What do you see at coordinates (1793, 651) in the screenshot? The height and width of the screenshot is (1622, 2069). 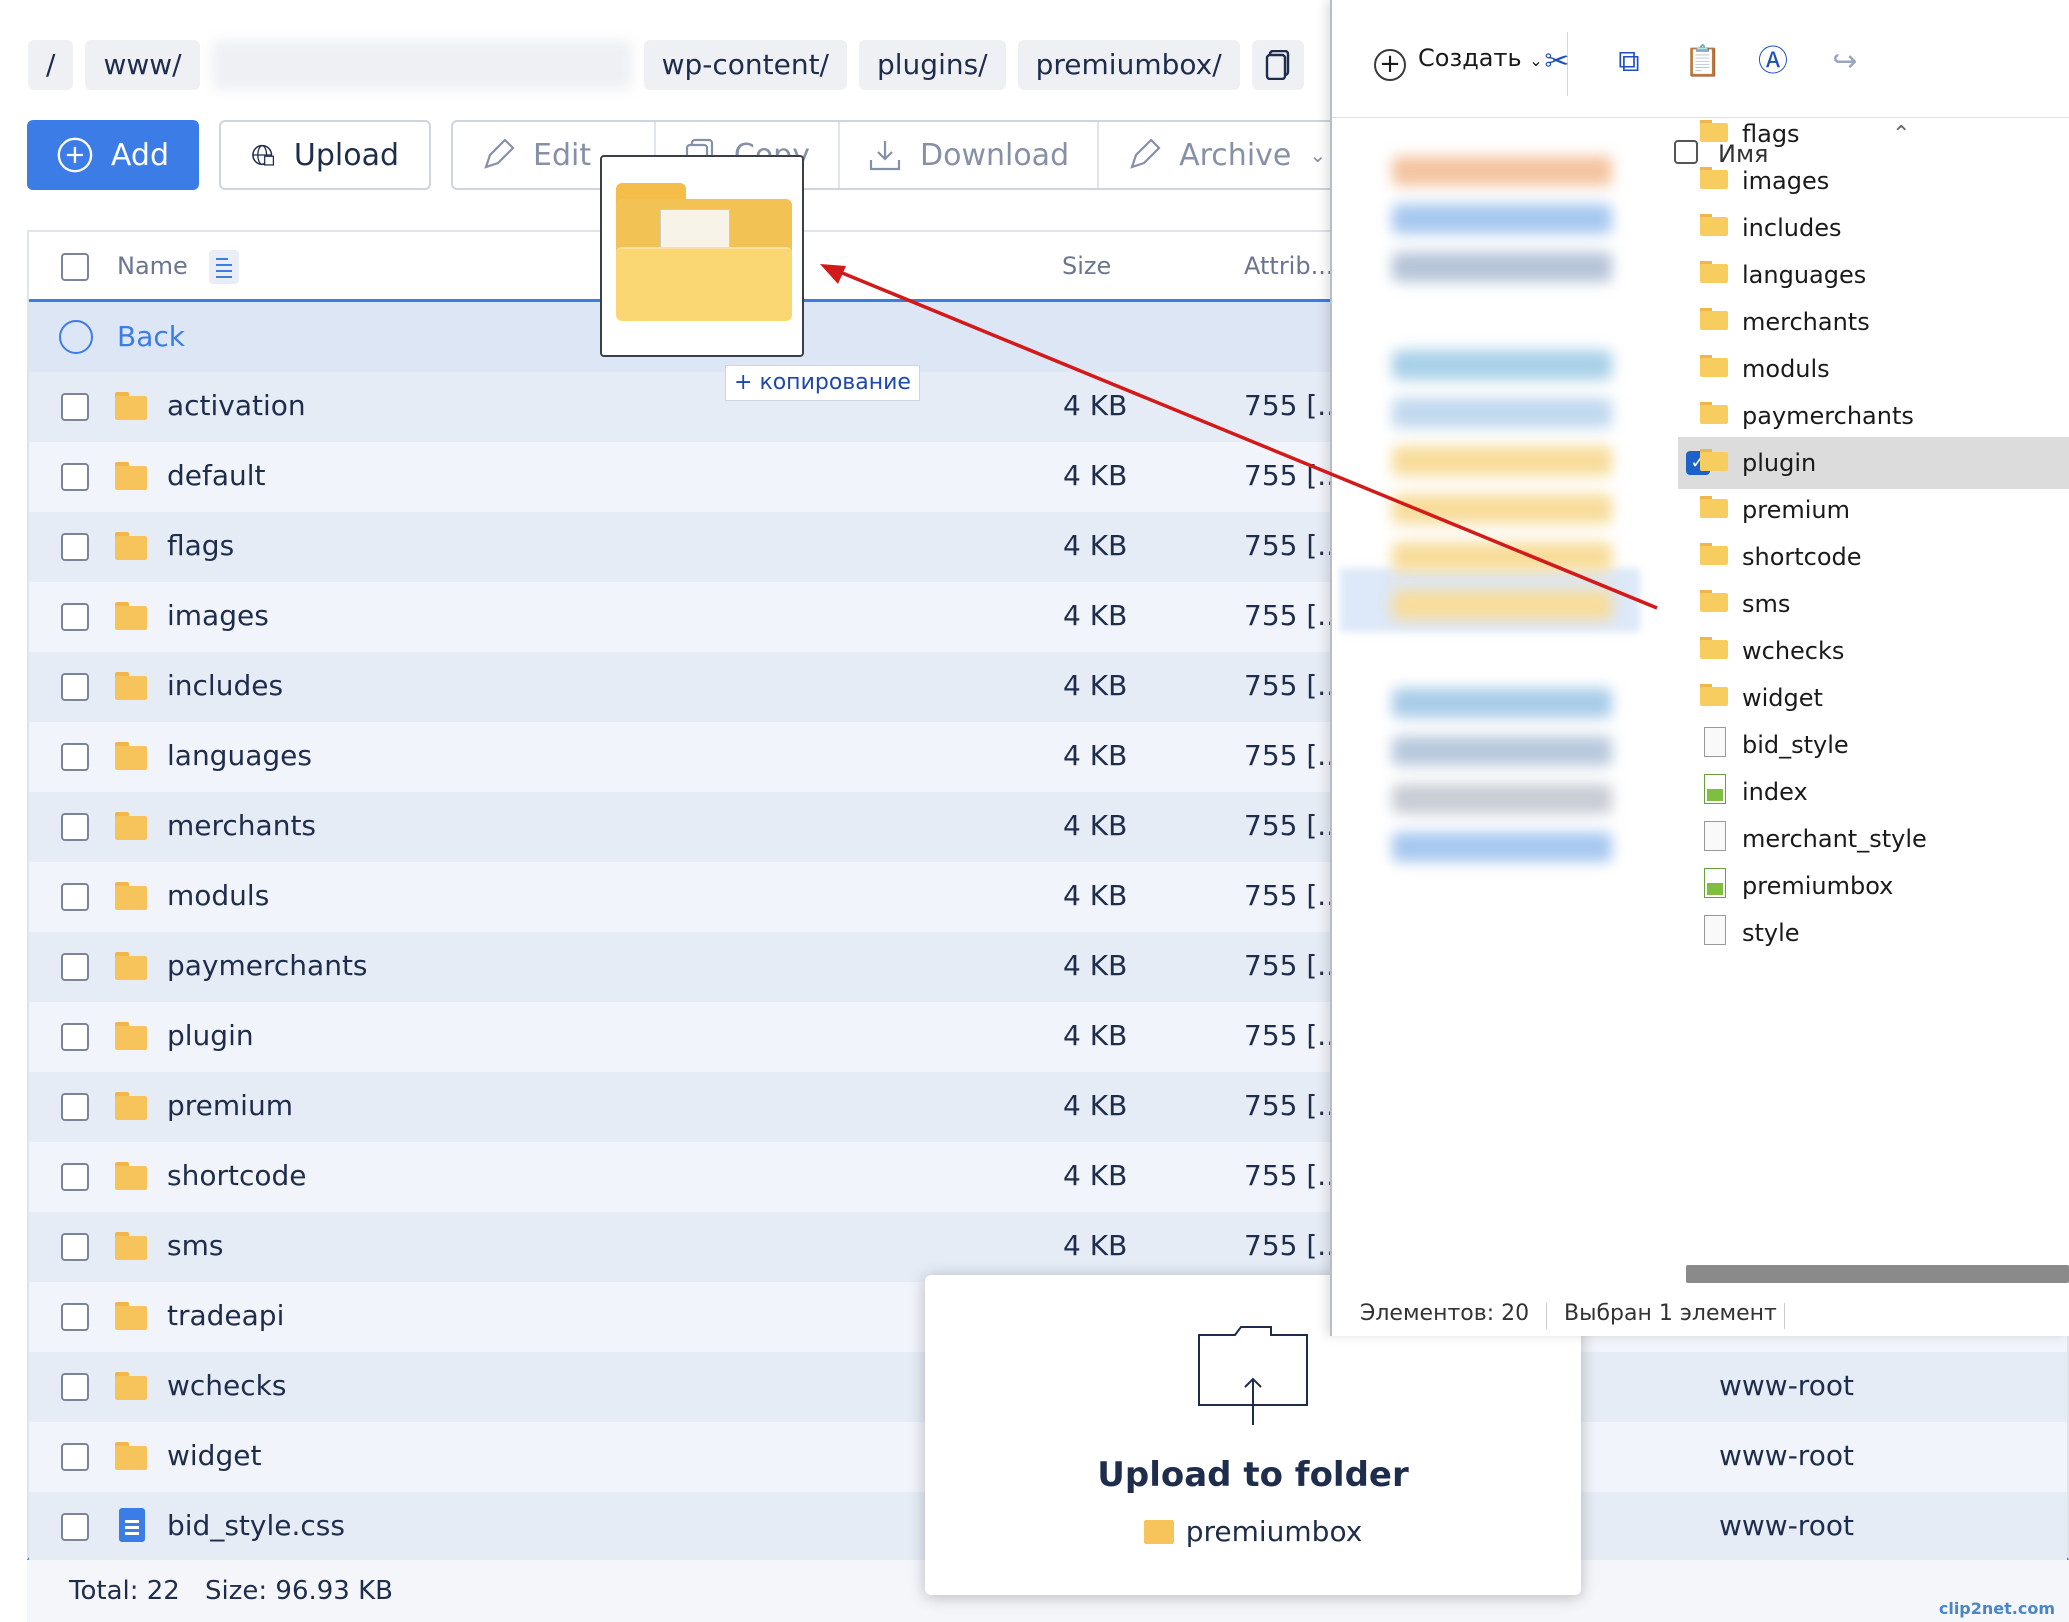 I see `explorer-item-name: wchecks` at bounding box center [1793, 651].